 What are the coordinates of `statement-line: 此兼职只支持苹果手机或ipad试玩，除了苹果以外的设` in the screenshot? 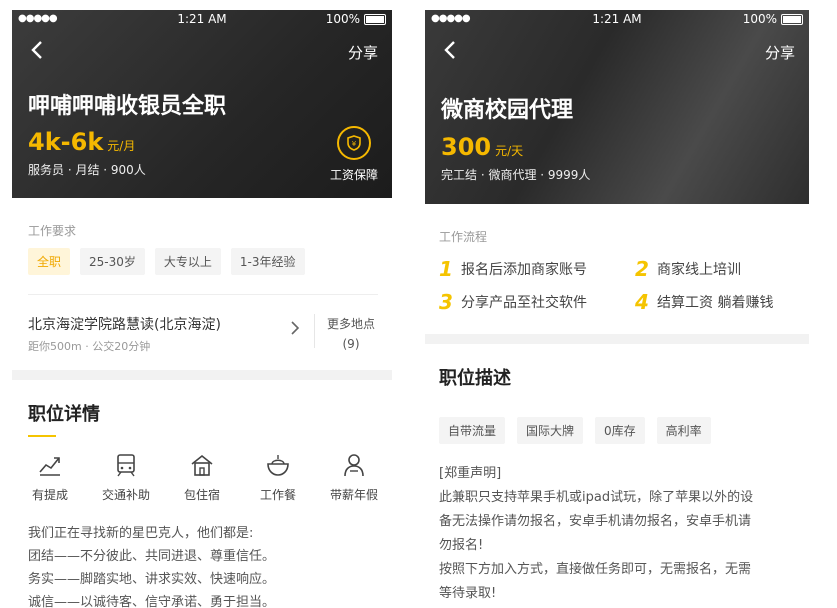 It's located at (596, 497).